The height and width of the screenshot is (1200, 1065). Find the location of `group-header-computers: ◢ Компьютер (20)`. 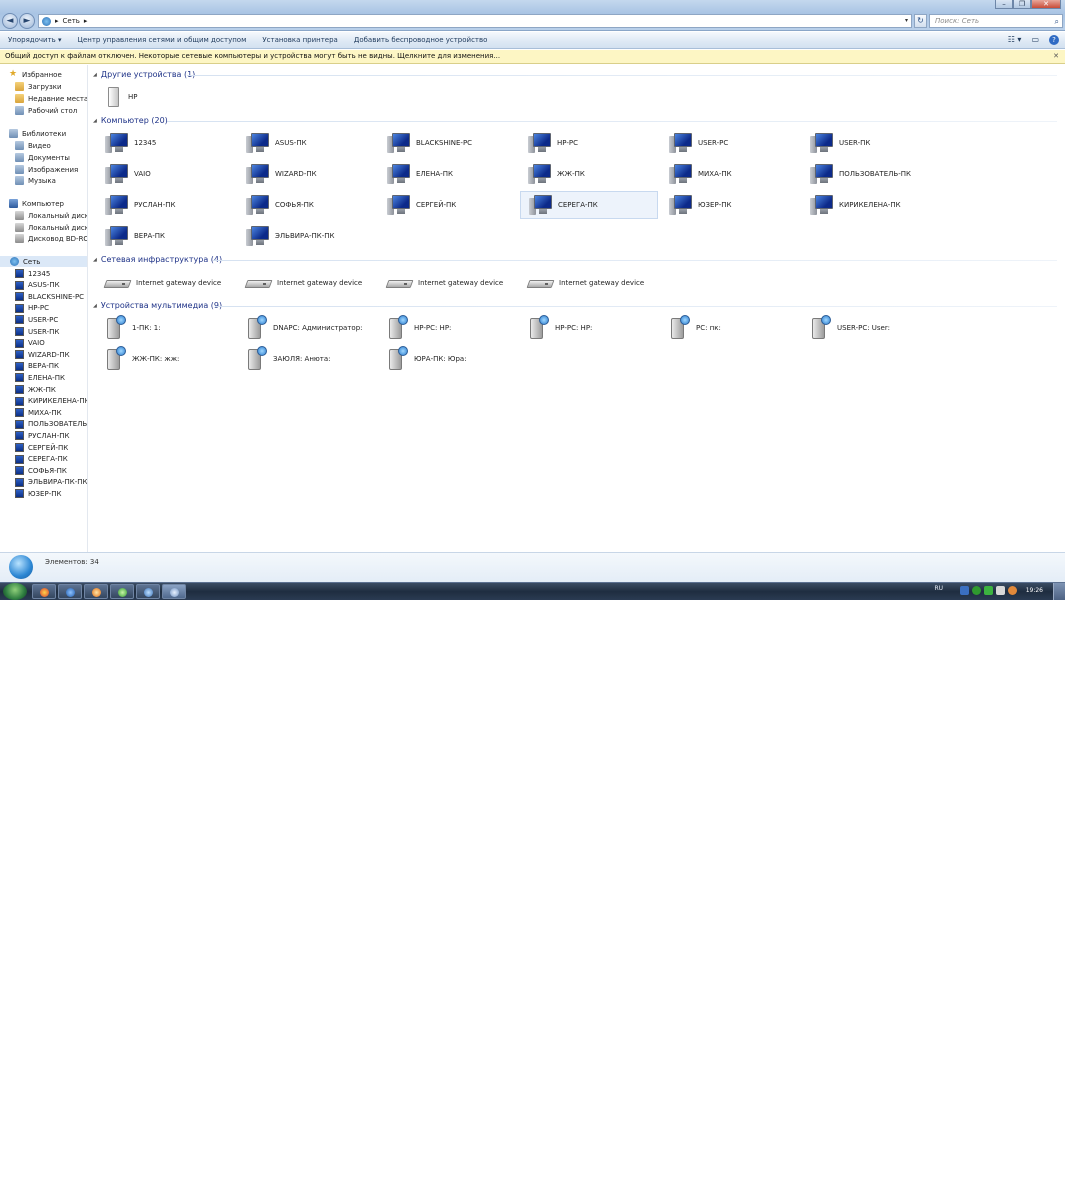

group-header-computers: ◢ Компьютер (20) is located at coordinates (130, 120).